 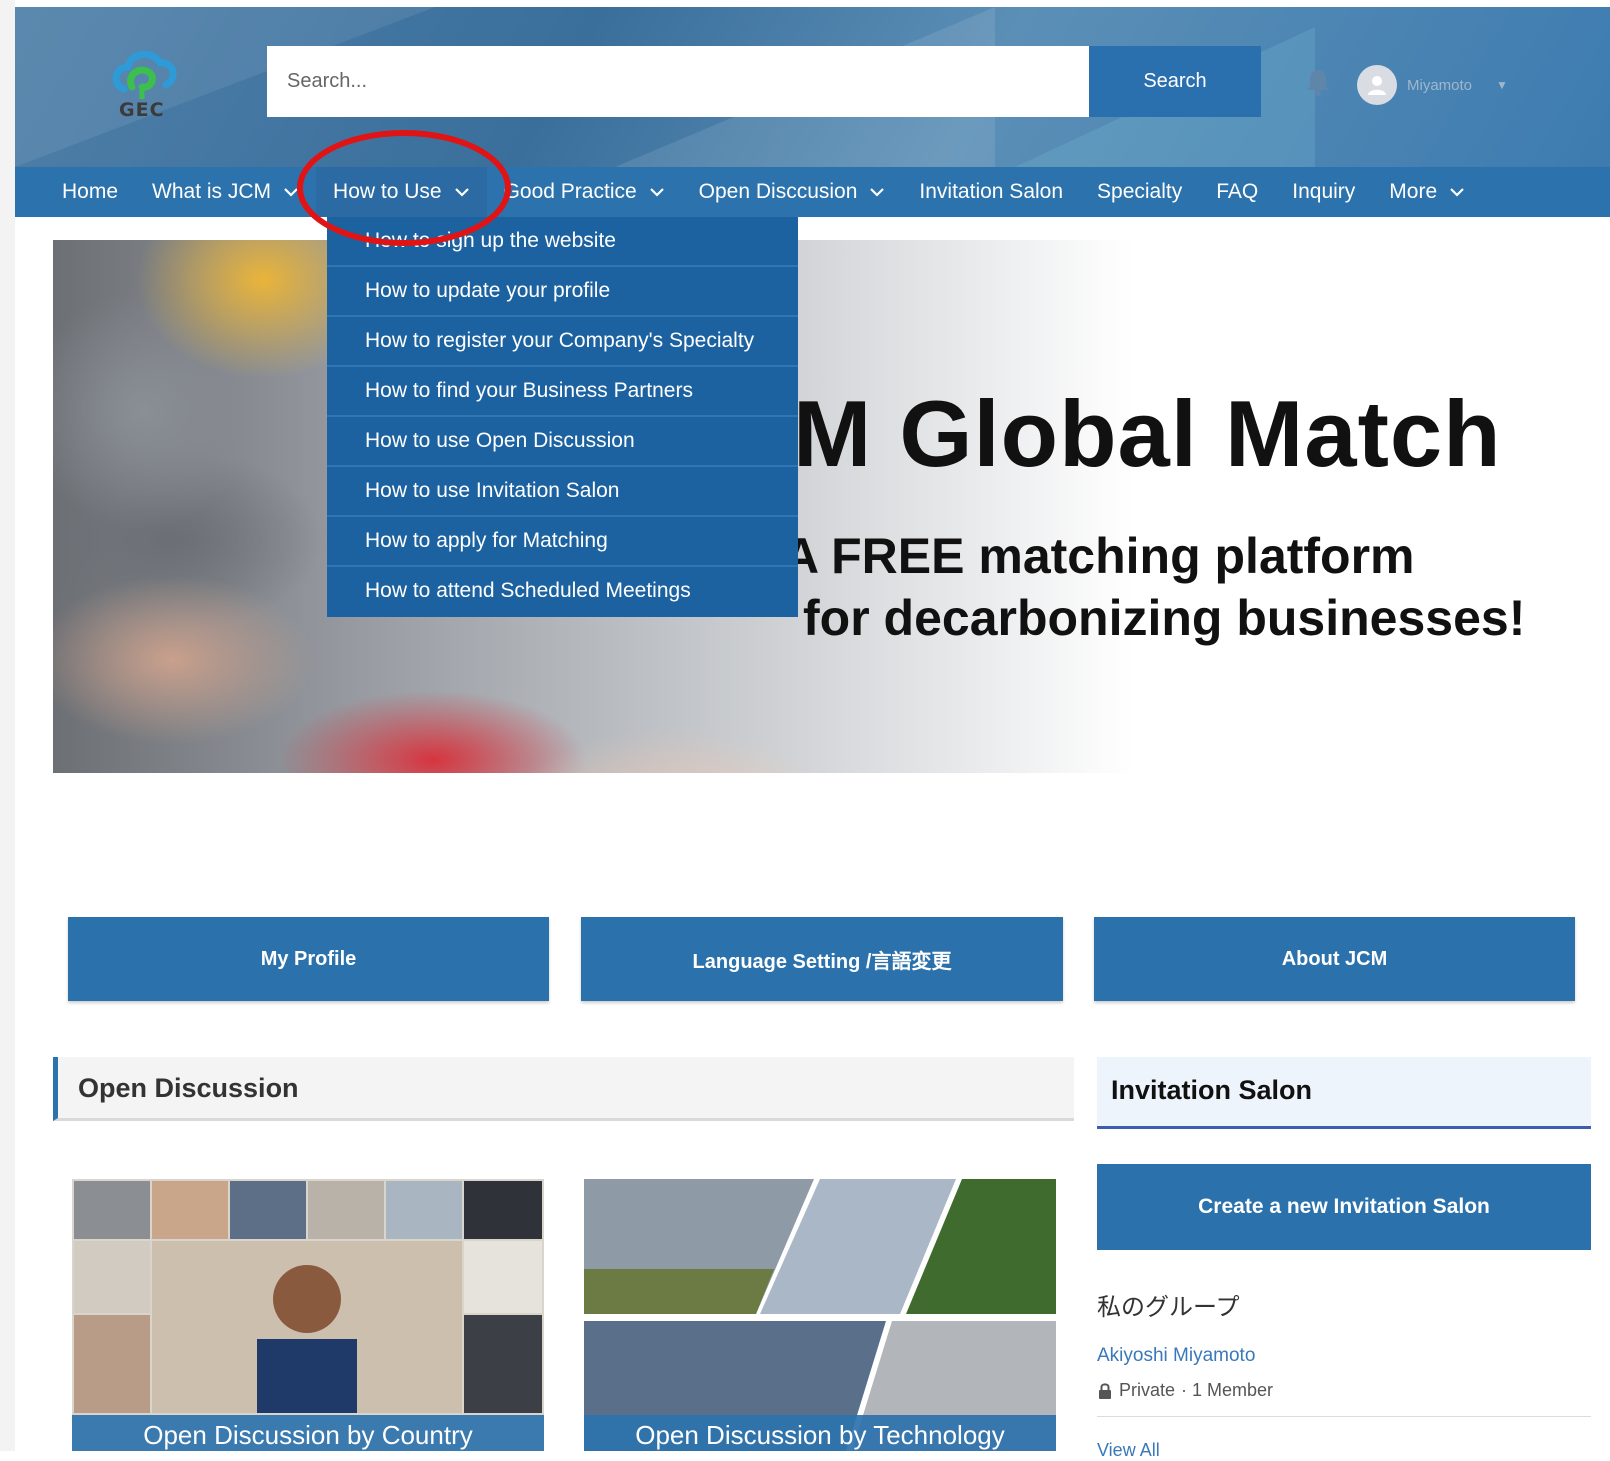 I want to click on dropdown-item: How to sign up the website, so click(x=562, y=242).